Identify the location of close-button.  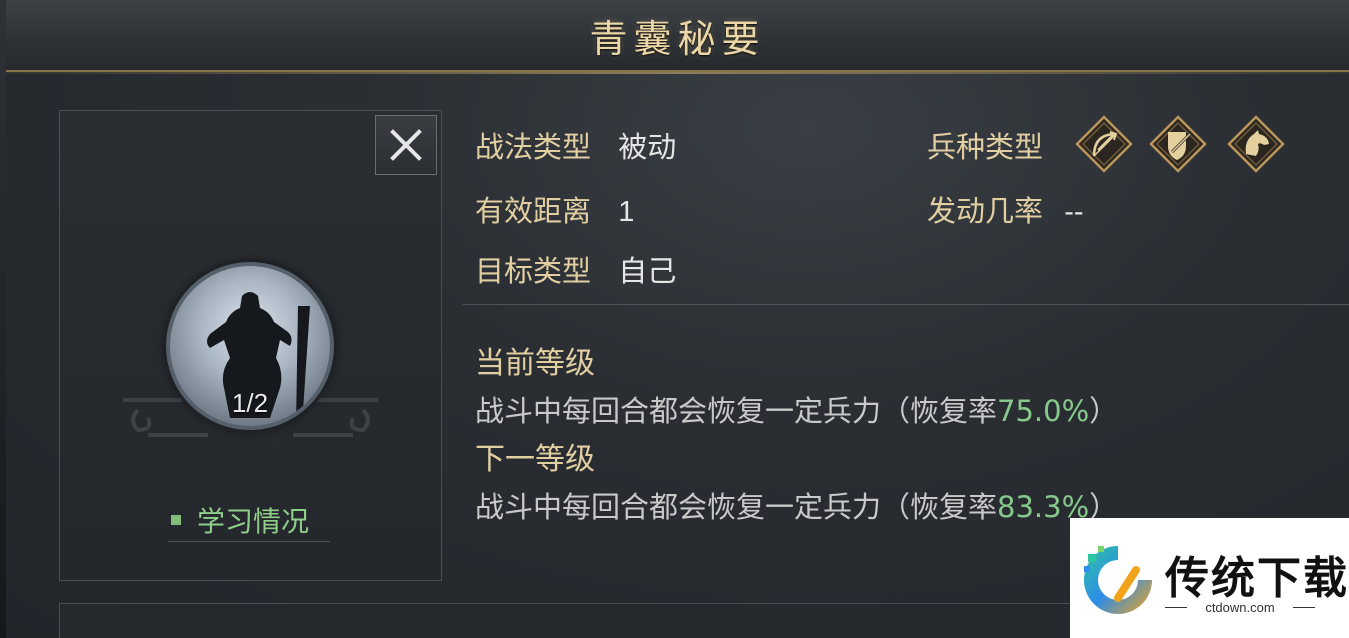
(406, 145).